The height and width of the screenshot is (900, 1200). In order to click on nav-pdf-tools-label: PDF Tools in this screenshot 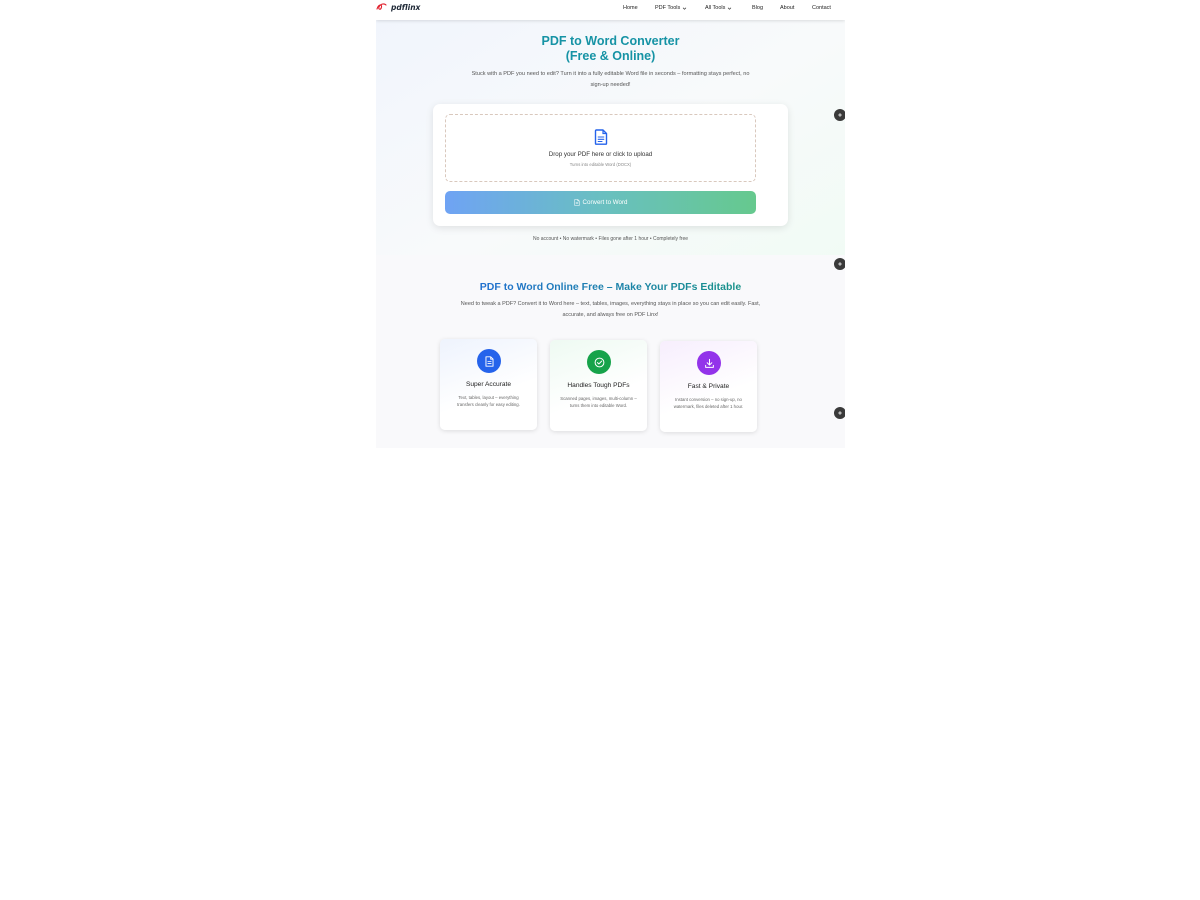, I will do `click(668, 8)`.